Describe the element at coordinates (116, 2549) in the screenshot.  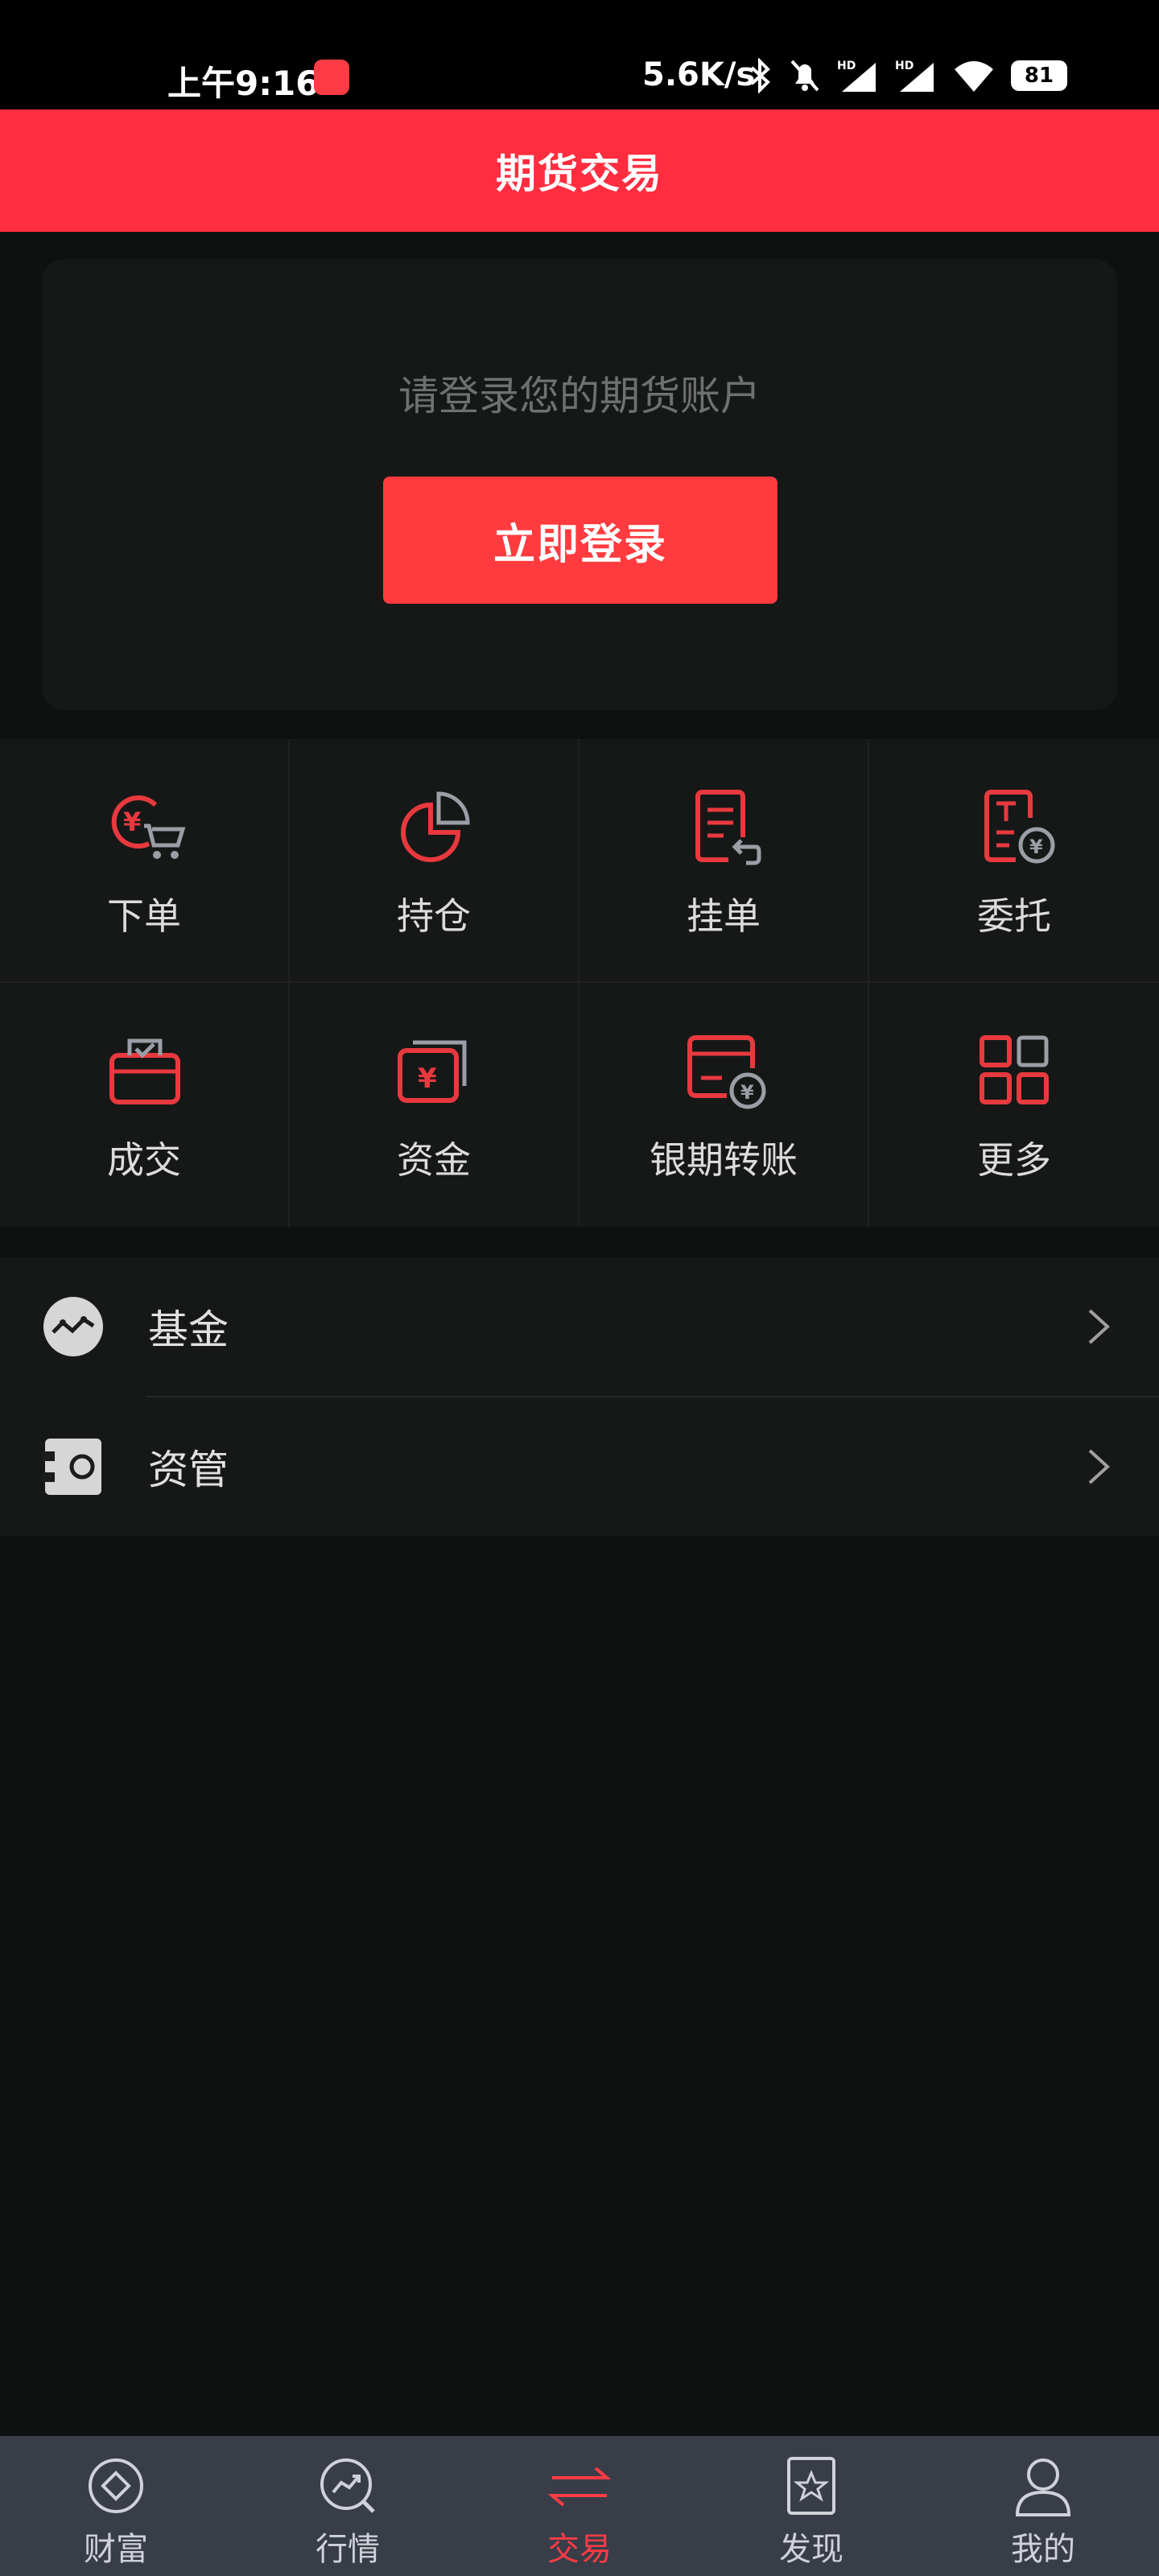
I see `nav-label: 财富` at that location.